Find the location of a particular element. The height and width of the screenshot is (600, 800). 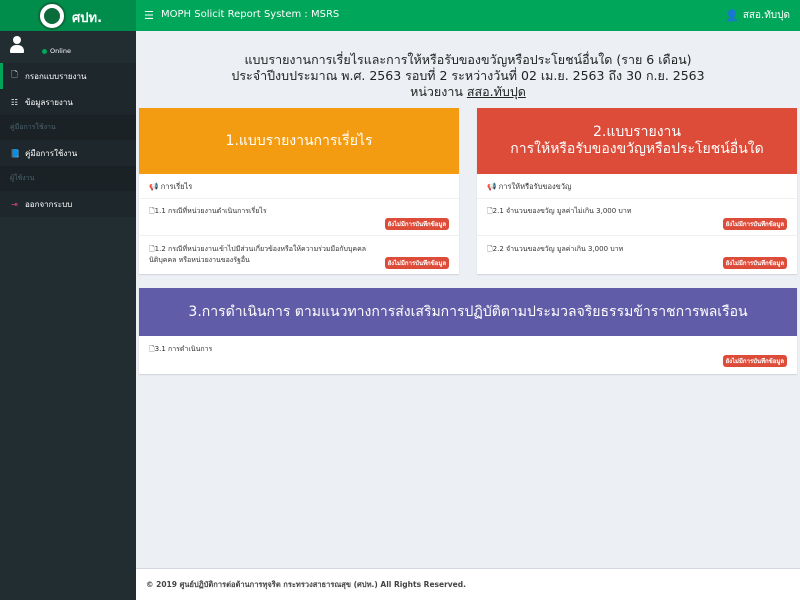

section-label: 📢 การเรี่ยไร is located at coordinates (171, 186).